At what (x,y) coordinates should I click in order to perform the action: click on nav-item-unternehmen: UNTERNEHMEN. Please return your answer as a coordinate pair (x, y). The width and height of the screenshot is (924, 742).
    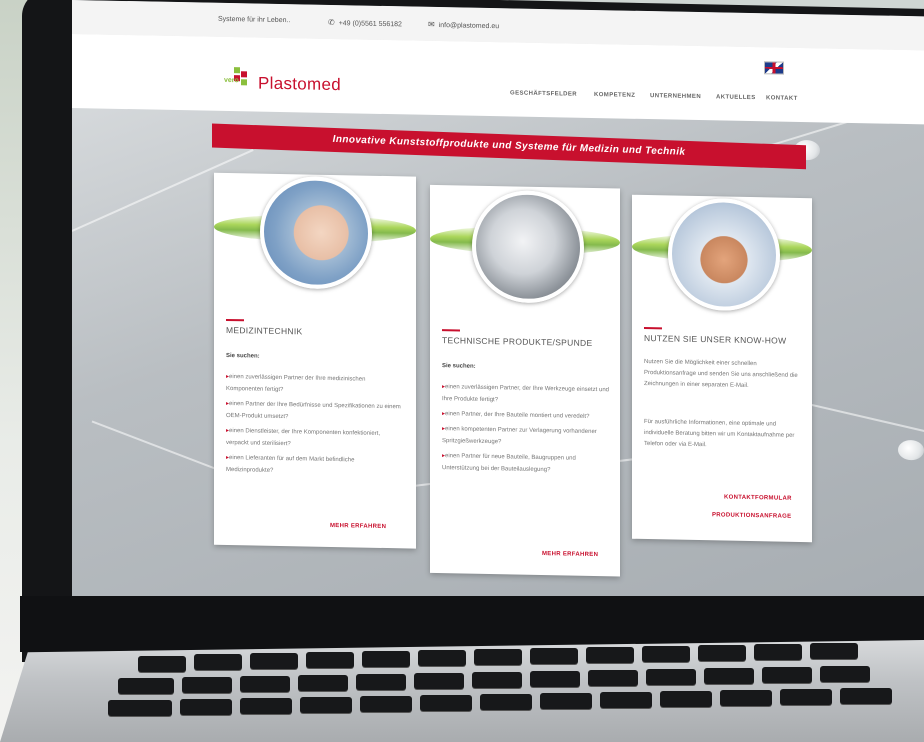
    Looking at the image, I should click on (675, 96).